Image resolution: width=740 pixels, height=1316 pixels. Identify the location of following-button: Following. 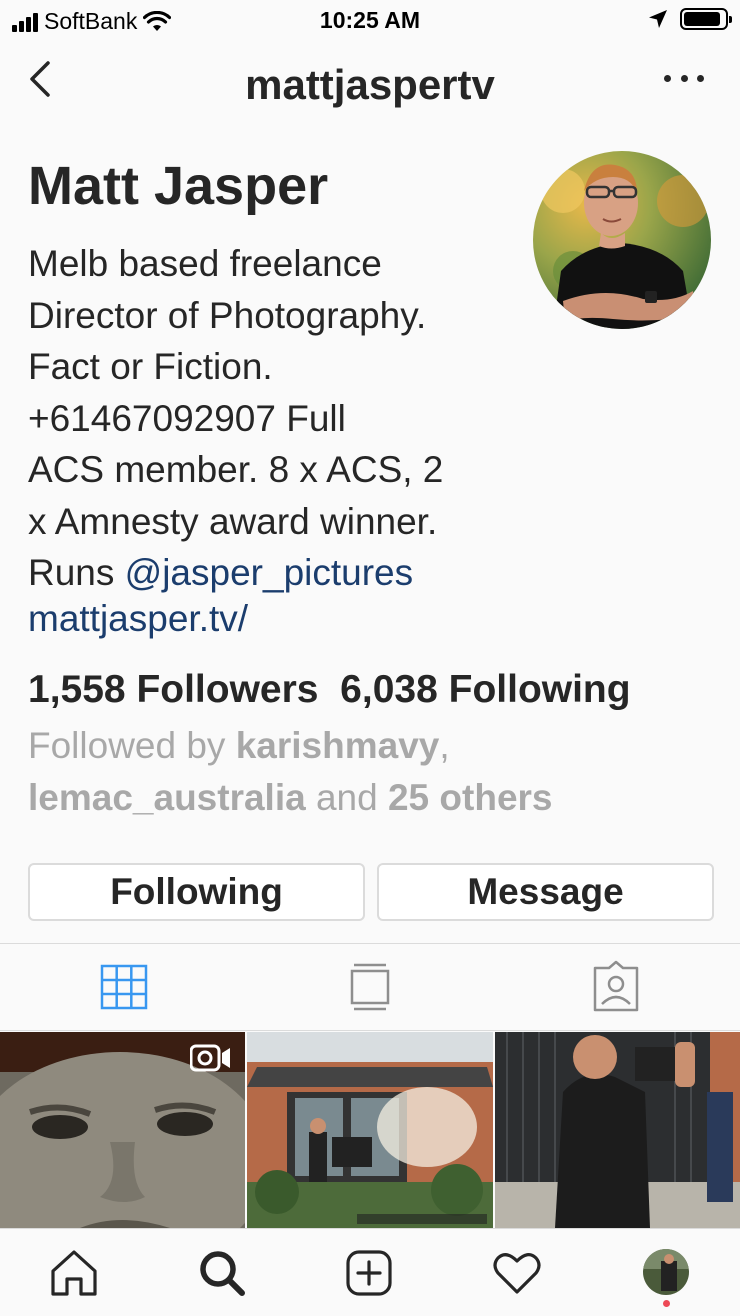
(196, 892).